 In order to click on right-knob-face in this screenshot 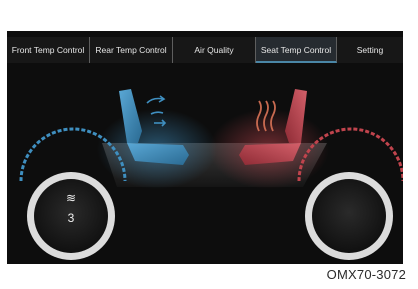, I will do `click(349, 216)`.